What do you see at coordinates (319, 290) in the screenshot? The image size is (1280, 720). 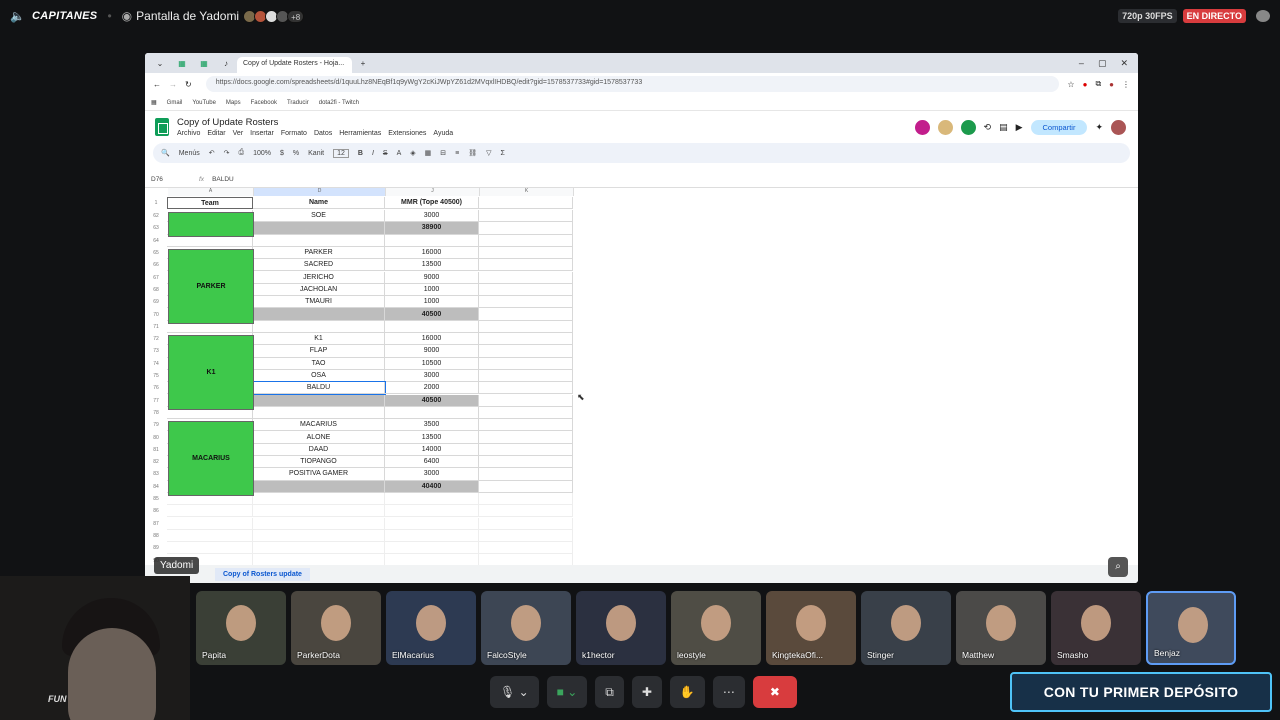 I see `name-cell: JACHOLAN` at bounding box center [319, 290].